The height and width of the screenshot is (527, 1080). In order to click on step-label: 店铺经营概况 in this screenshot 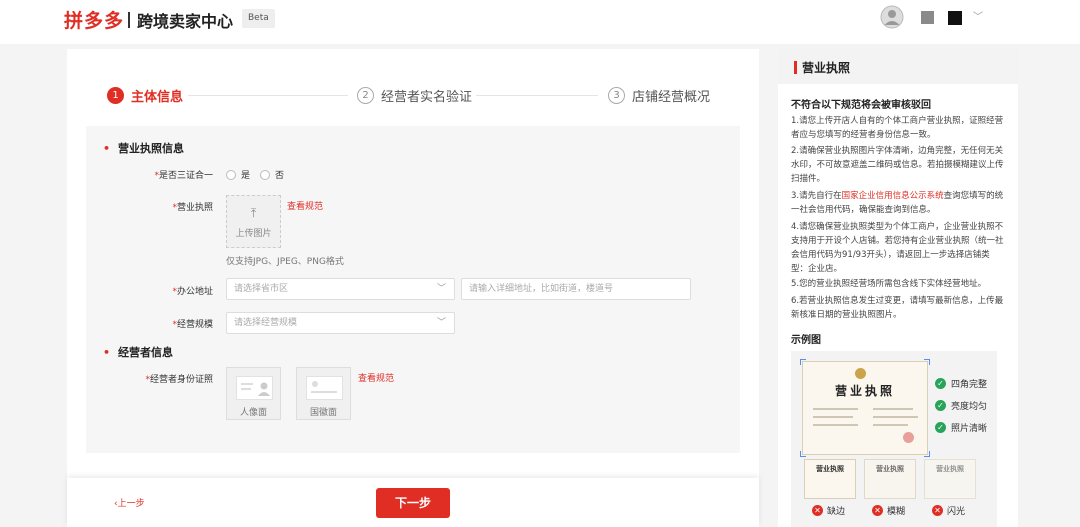, I will do `click(671, 97)`.